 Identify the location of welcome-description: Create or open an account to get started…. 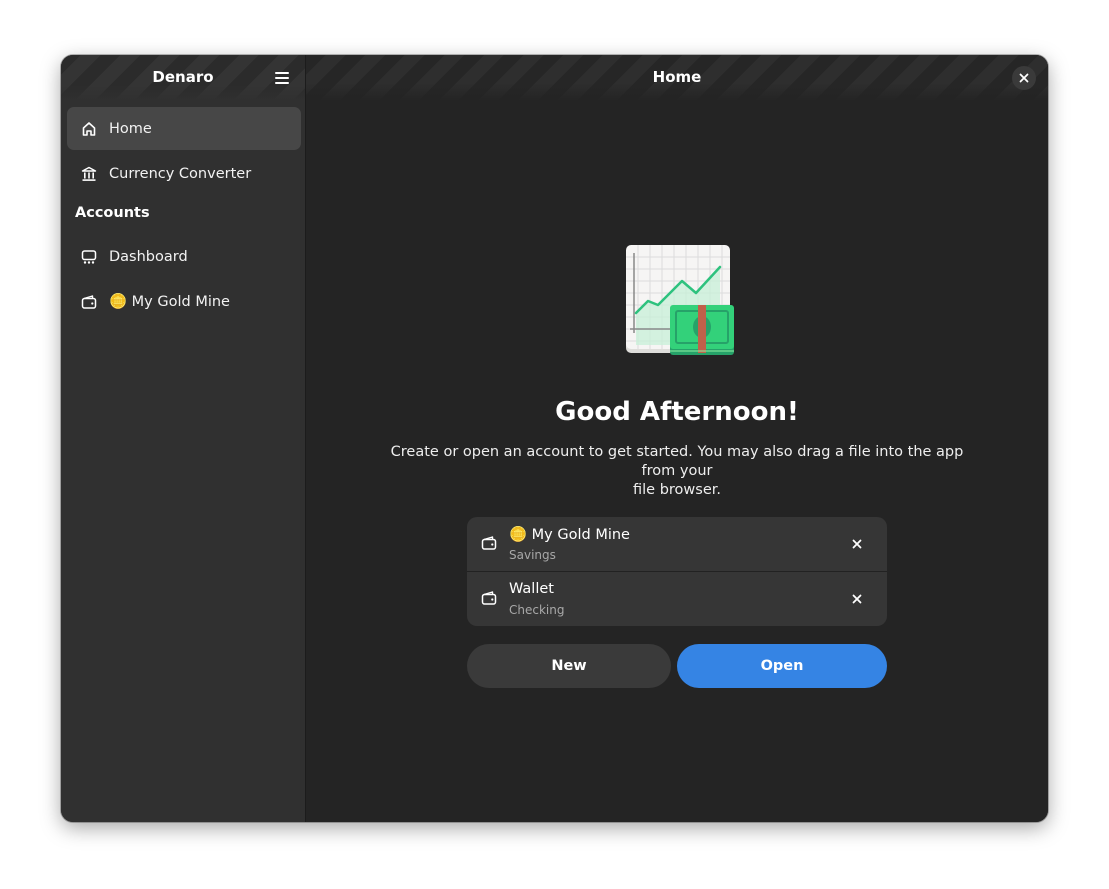
(677, 471).